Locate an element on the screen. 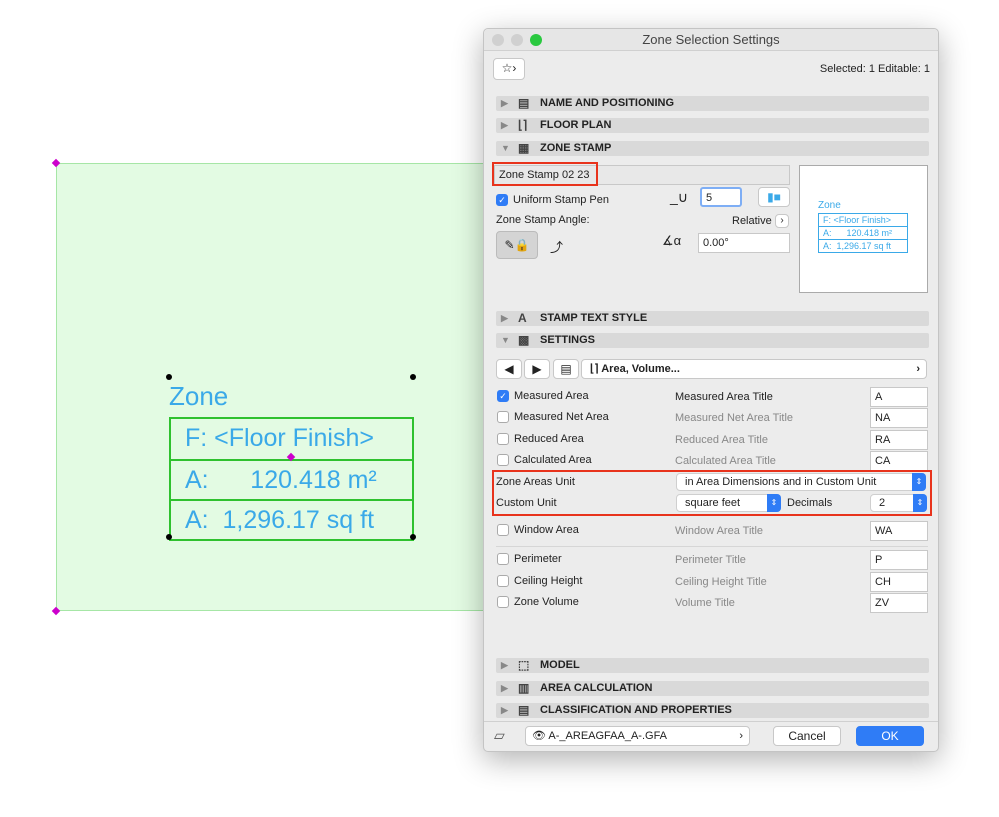 The image size is (999, 817). window-area-label: Window Area is located at coordinates (546, 530).